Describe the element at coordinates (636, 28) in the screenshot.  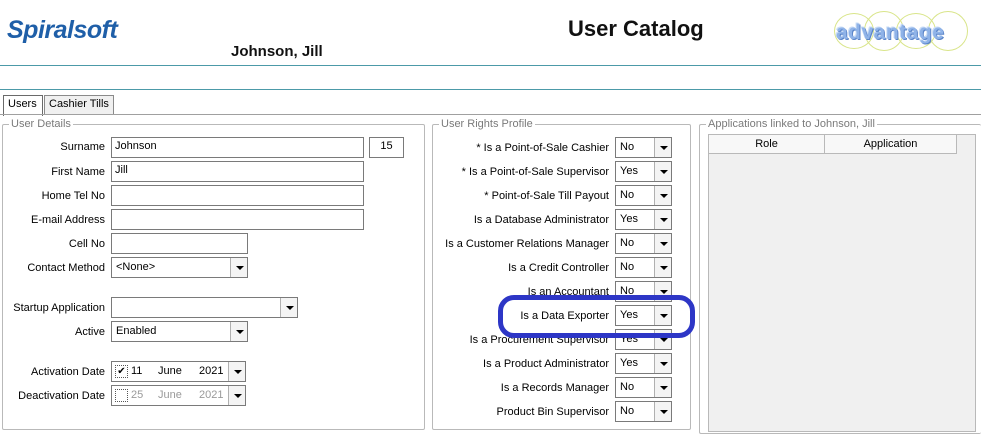
I see `page-title: User Catalog` at that location.